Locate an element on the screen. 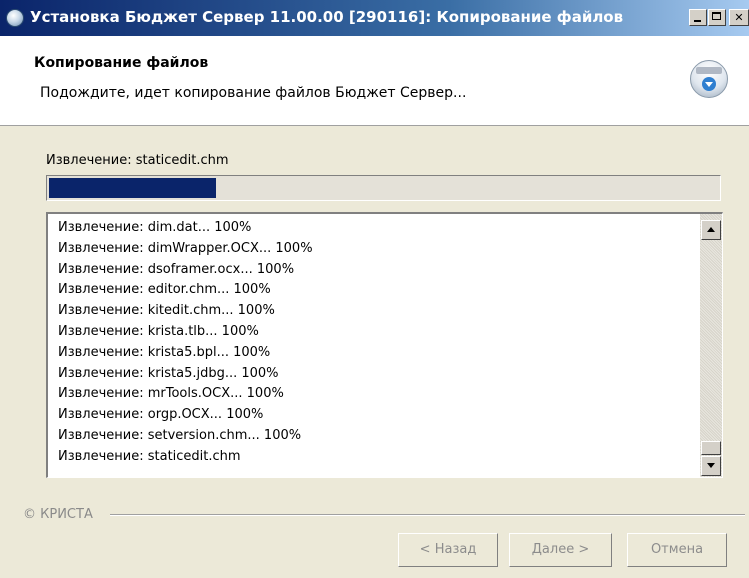 The height and width of the screenshot is (578, 749). log-line: Извлечение: krista5.bpl... 100% is located at coordinates (164, 352).